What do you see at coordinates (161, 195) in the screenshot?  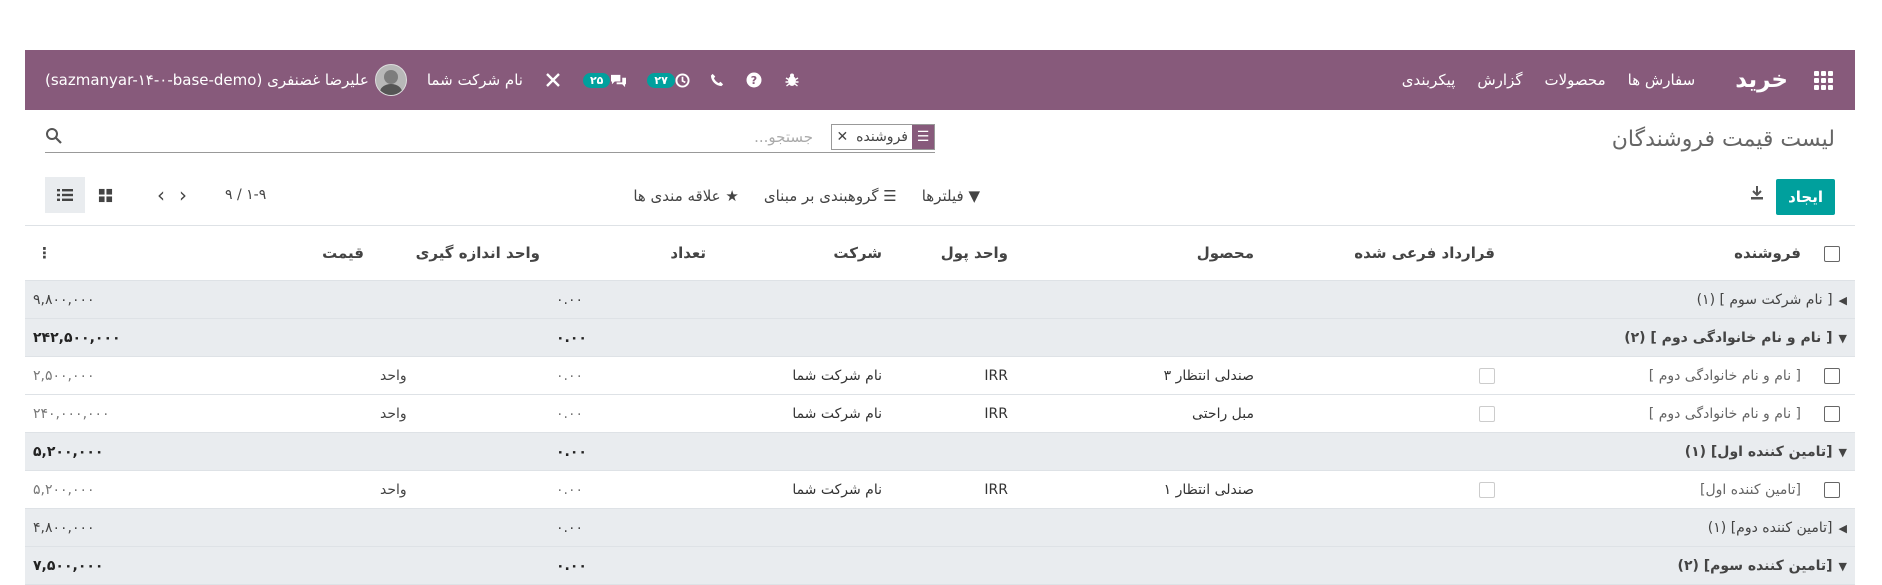 I see `pager-next-icon: ›` at bounding box center [161, 195].